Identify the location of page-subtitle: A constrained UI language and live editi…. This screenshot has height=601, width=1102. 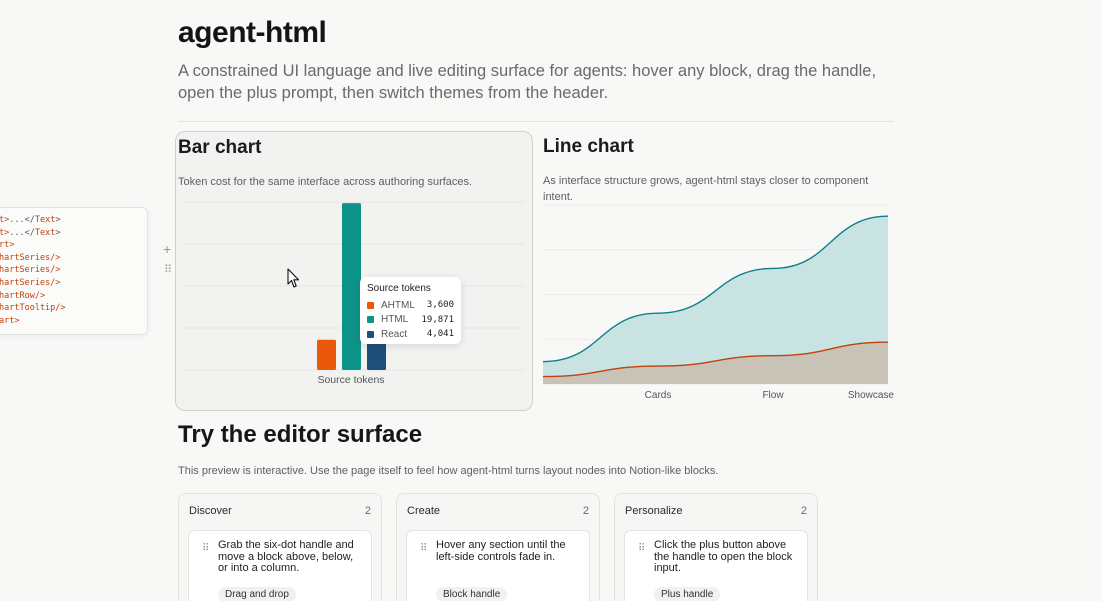
(527, 82).